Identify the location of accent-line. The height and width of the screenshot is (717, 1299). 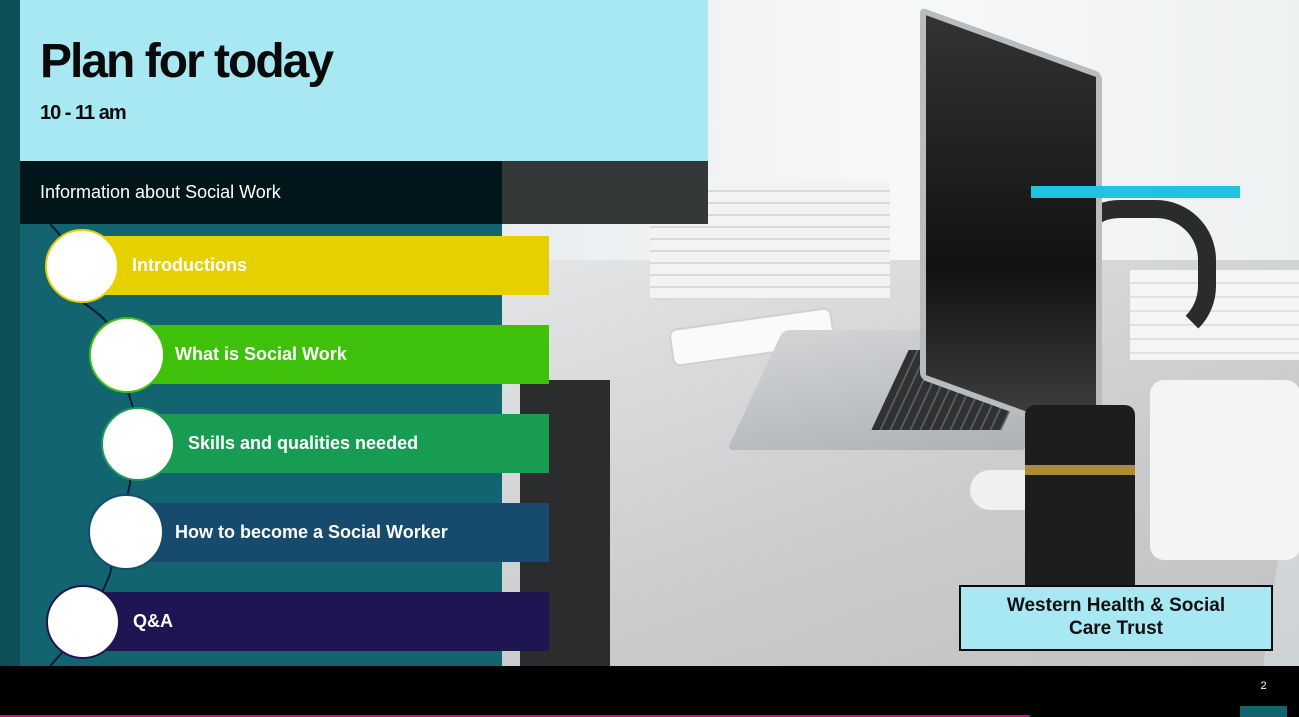
(1135, 192).